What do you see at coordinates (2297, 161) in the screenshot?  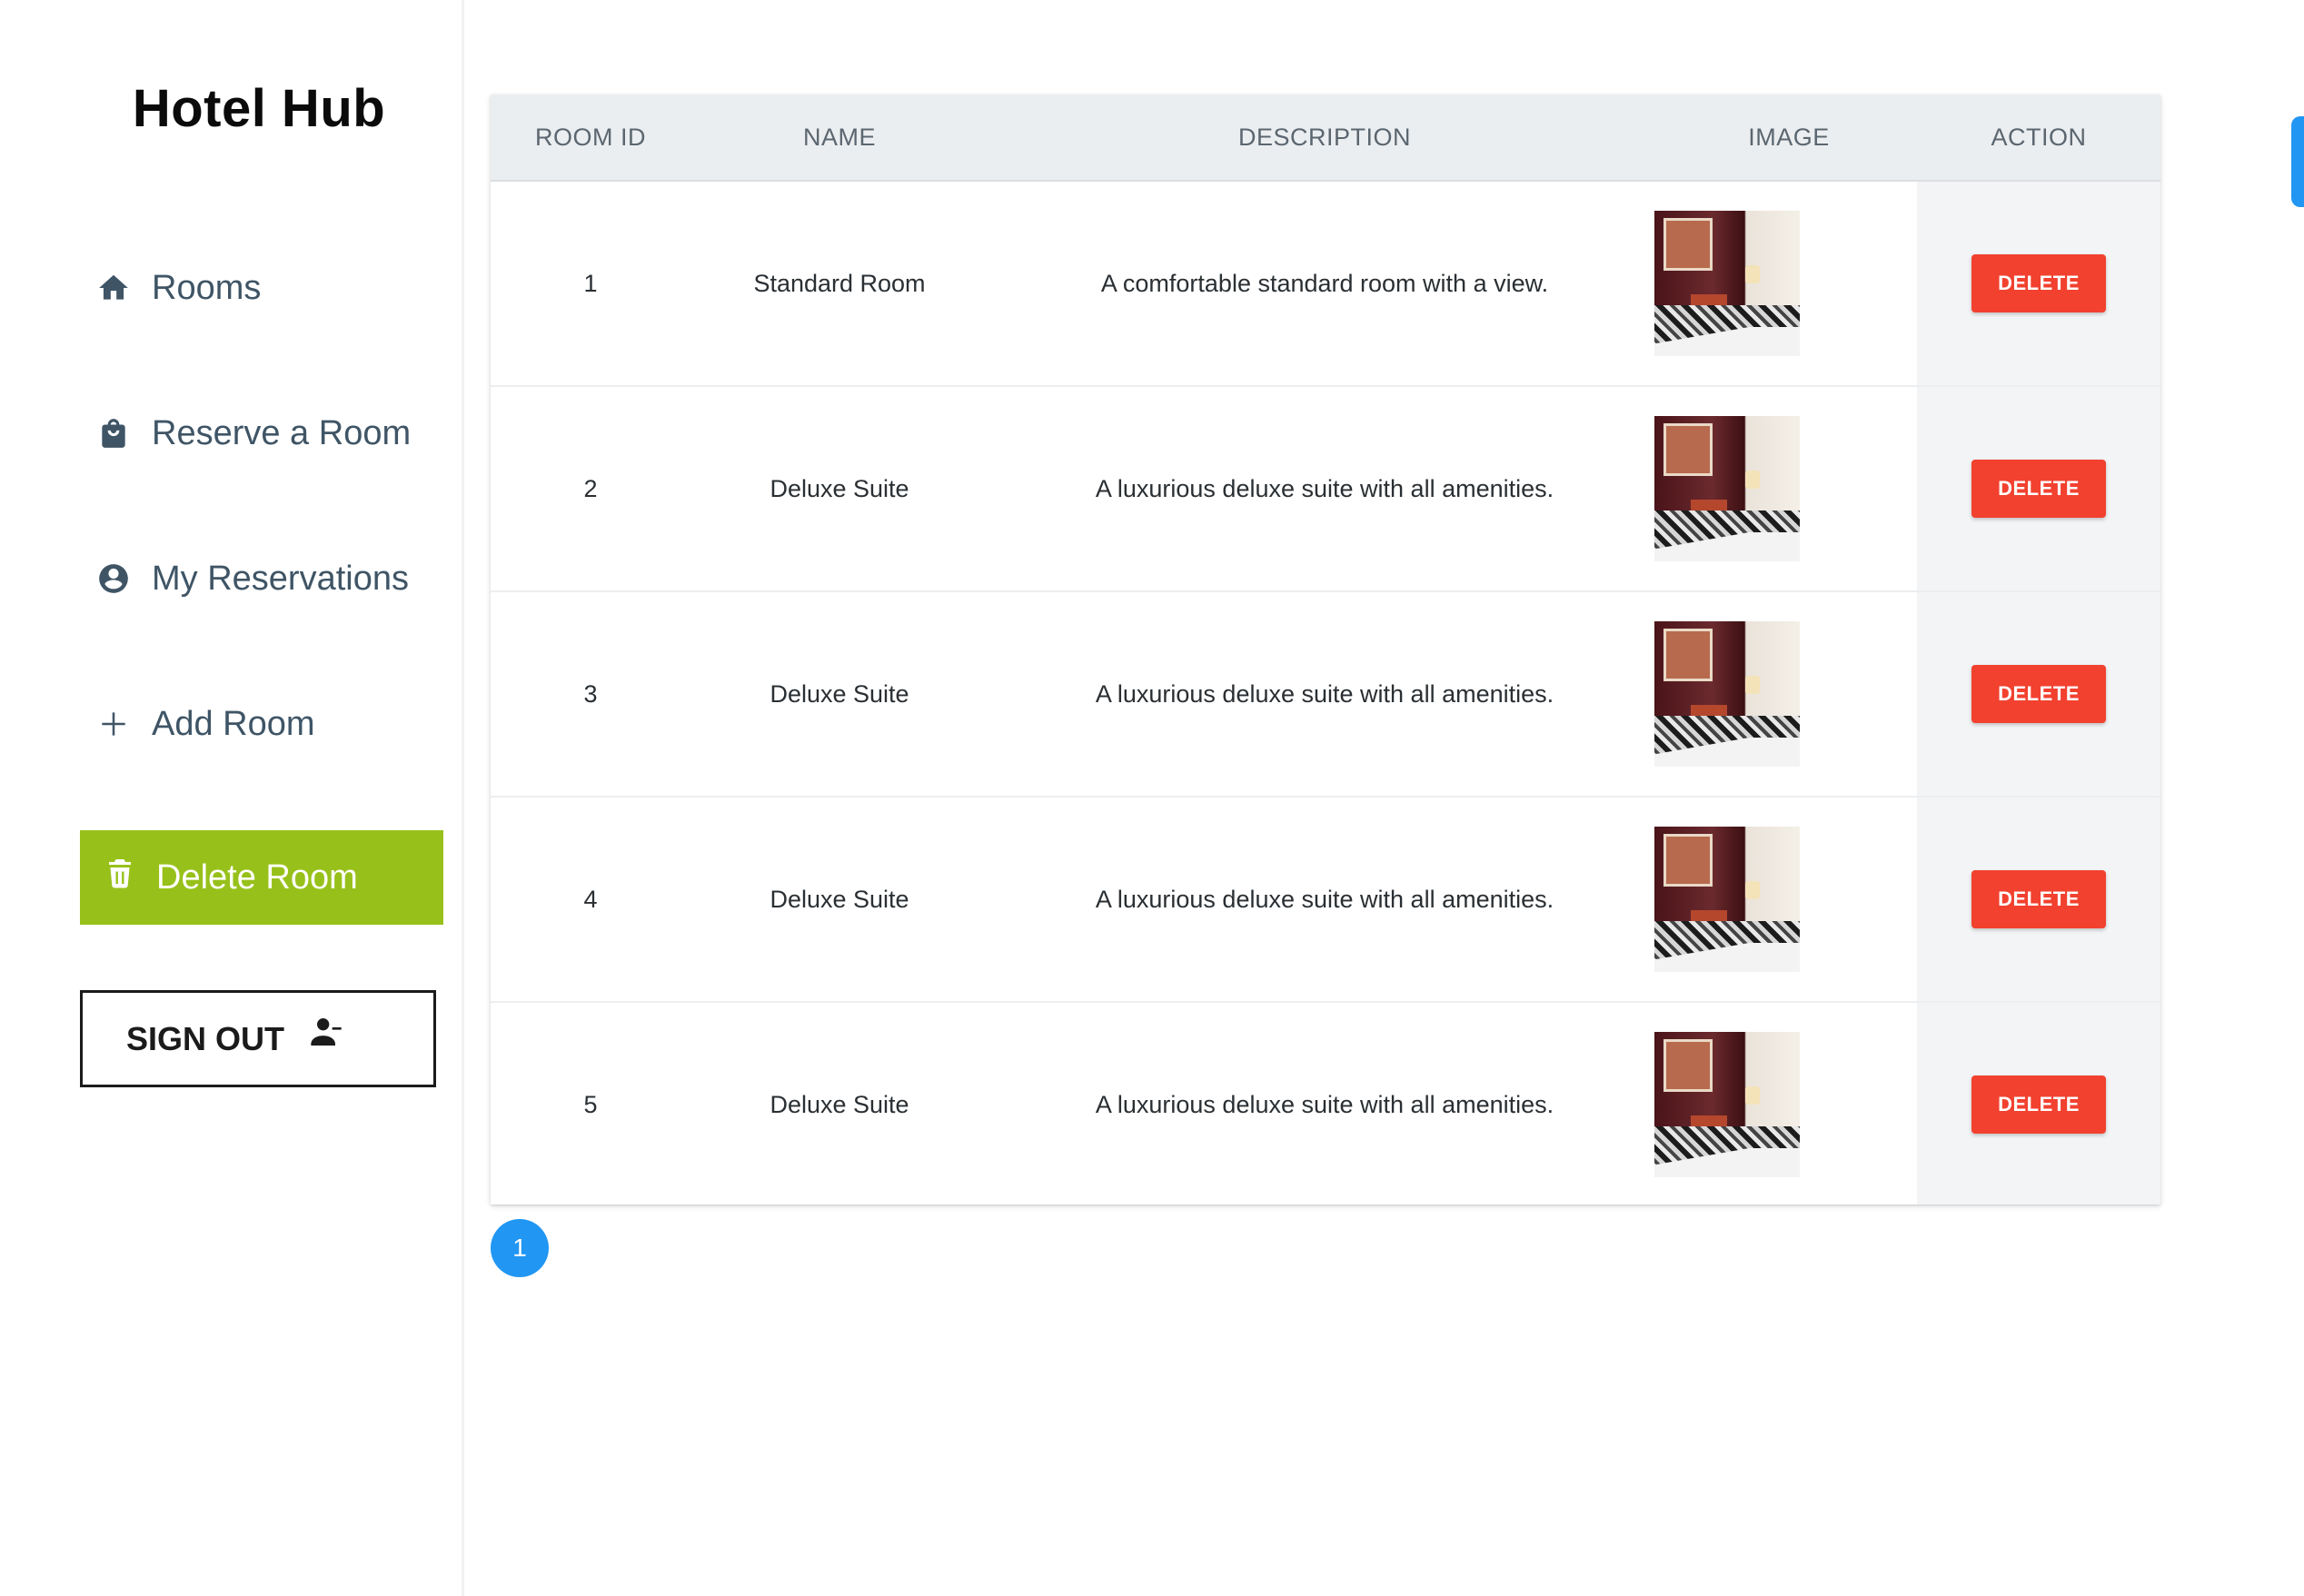 I see `edge-tab` at bounding box center [2297, 161].